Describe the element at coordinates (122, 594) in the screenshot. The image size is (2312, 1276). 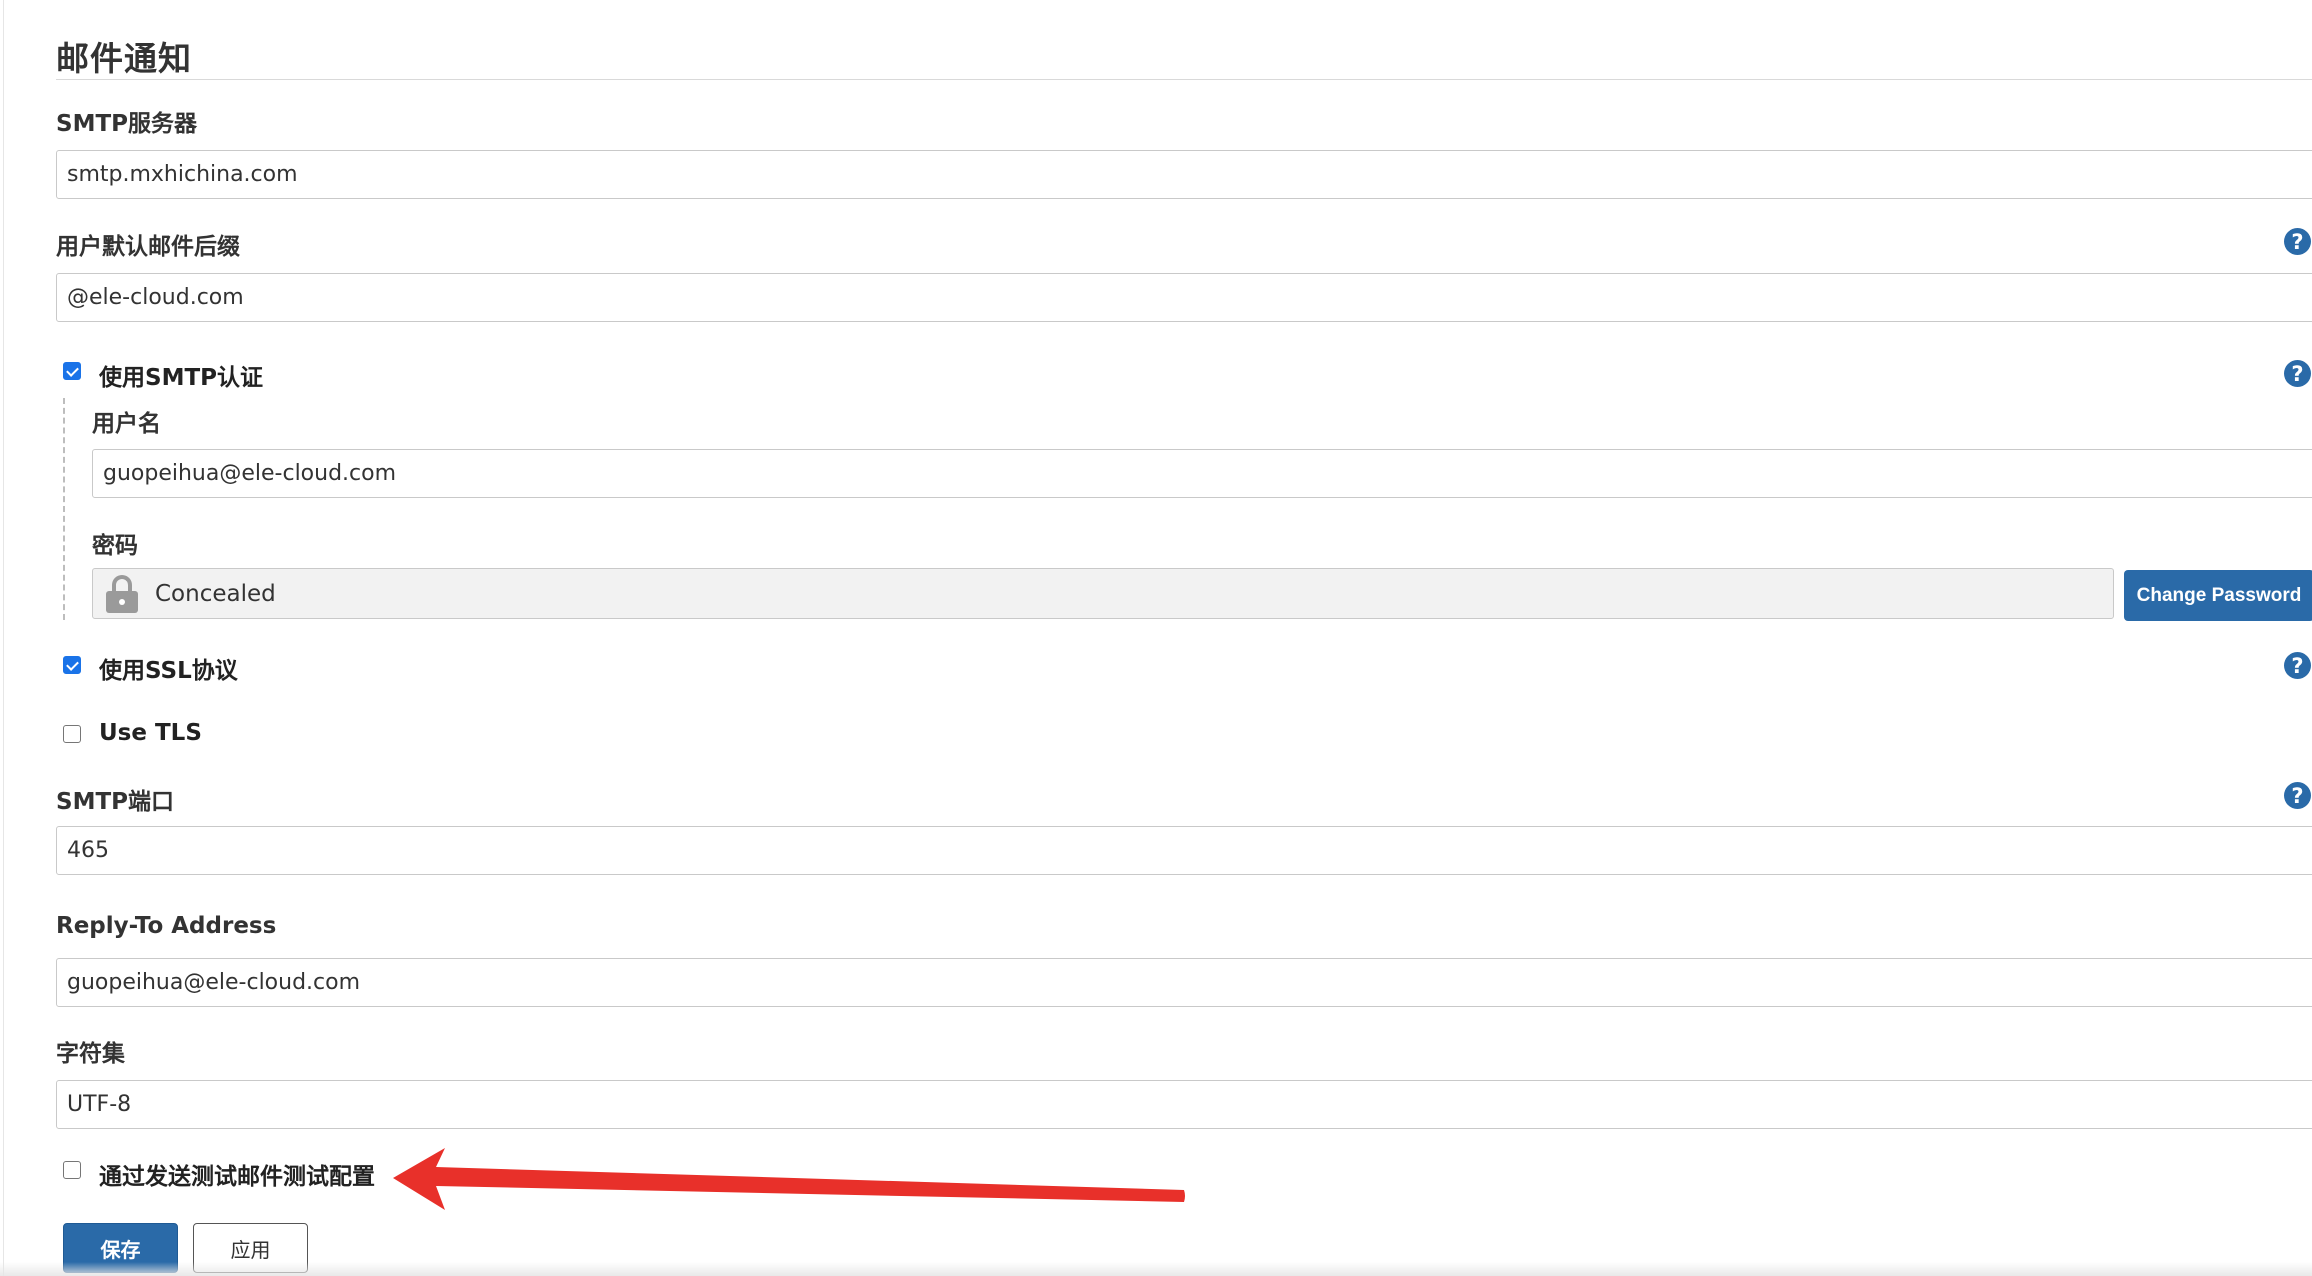
I see `lock-icon` at that location.